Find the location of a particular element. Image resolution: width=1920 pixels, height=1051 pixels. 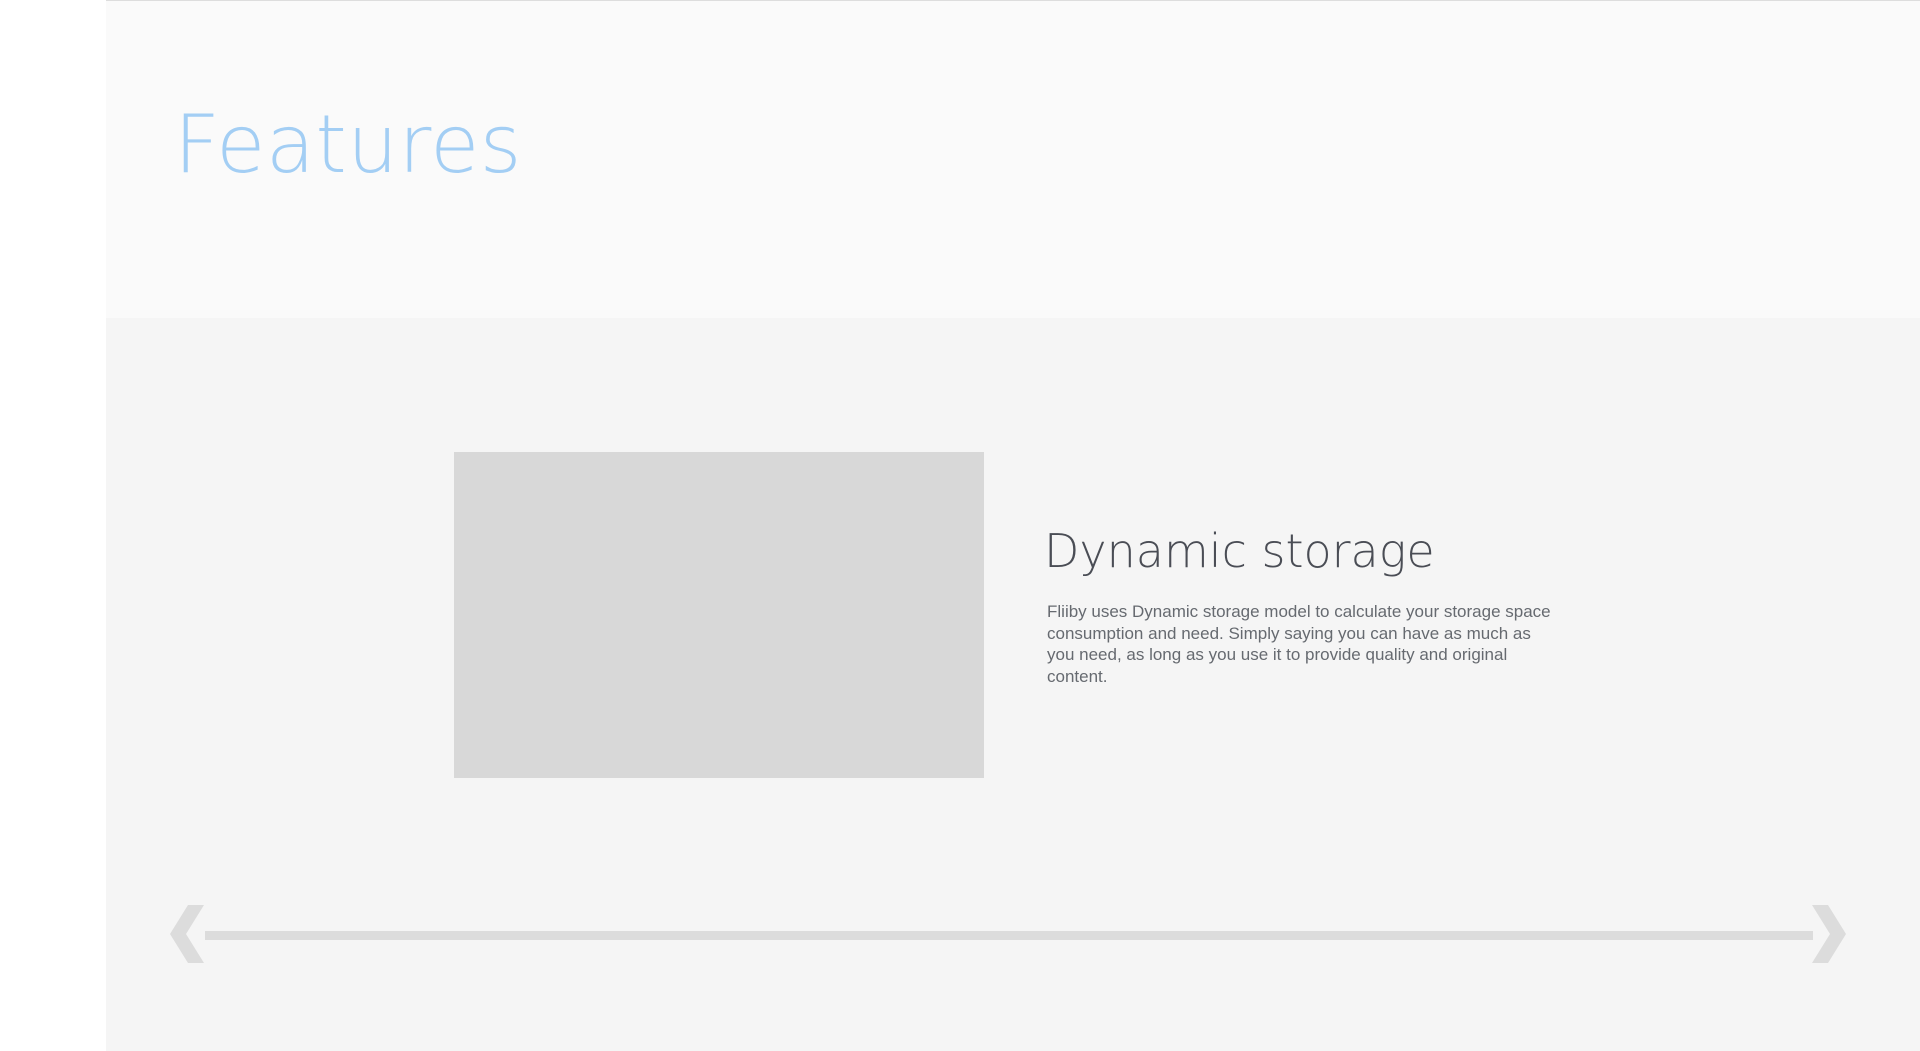

left-gutter is located at coordinates (53, 525).